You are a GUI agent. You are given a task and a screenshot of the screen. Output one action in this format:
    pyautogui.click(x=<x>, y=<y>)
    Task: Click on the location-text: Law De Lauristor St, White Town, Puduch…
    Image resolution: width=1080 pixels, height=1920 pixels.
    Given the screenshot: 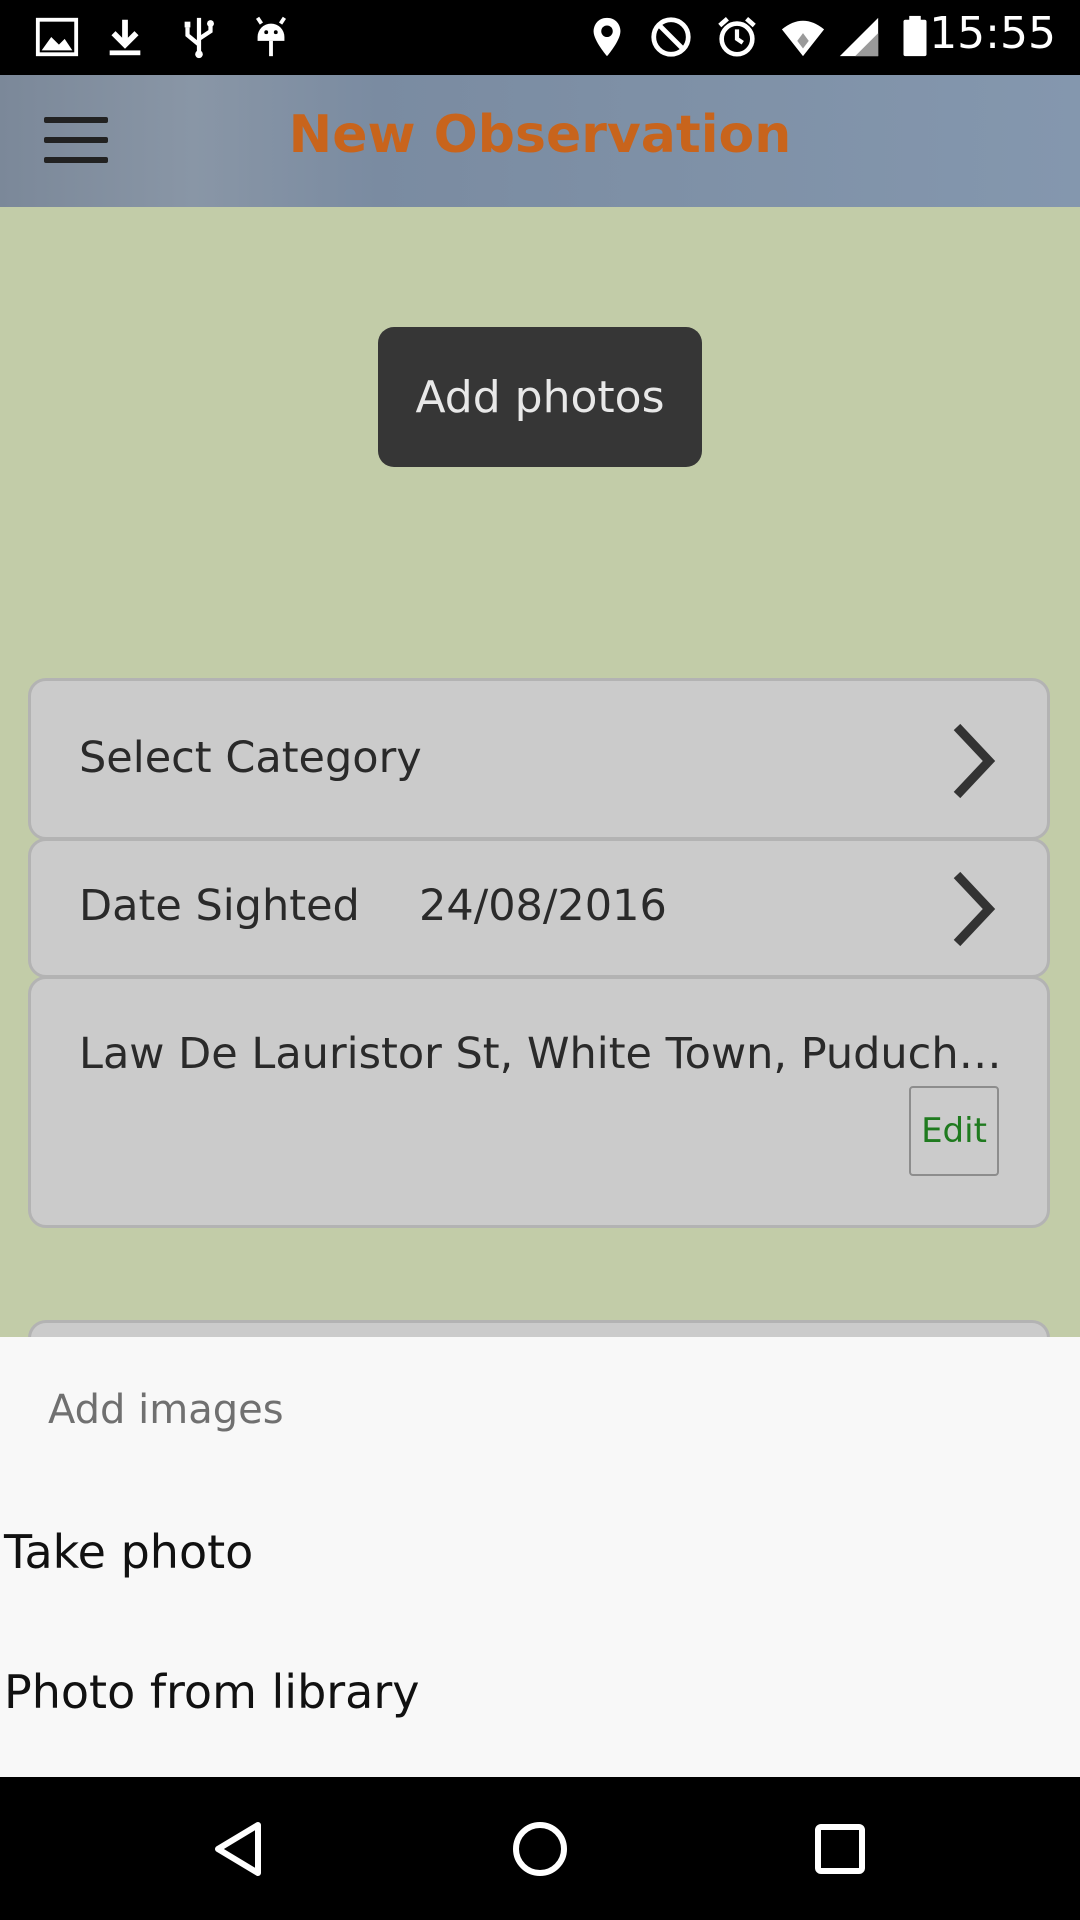 What is the action you would take?
    pyautogui.click(x=540, y=1054)
    